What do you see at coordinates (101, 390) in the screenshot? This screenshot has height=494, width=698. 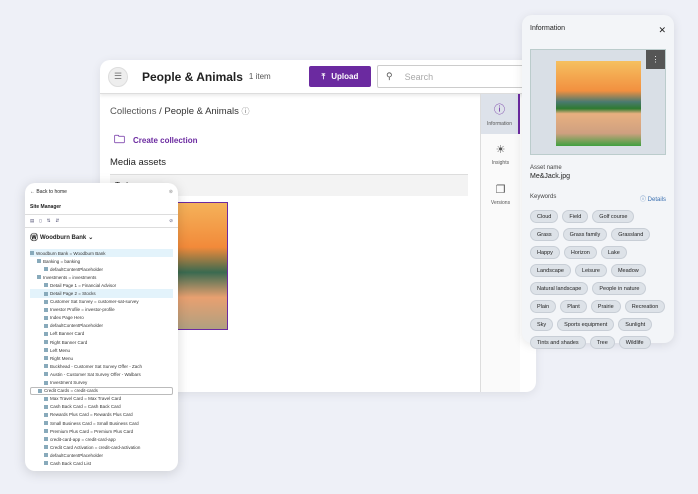 I see `tree-node: Credit Cards = credit-cards` at bounding box center [101, 390].